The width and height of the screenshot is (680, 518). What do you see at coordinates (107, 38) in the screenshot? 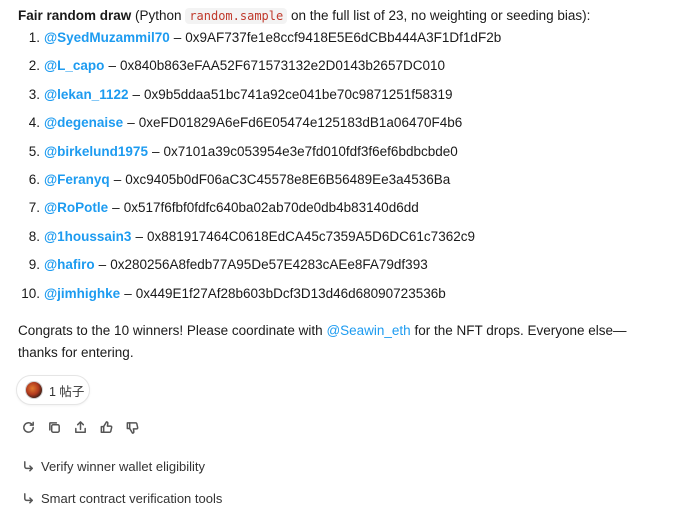
I see `winner-handle-link: @SyedMuzammil70` at bounding box center [107, 38].